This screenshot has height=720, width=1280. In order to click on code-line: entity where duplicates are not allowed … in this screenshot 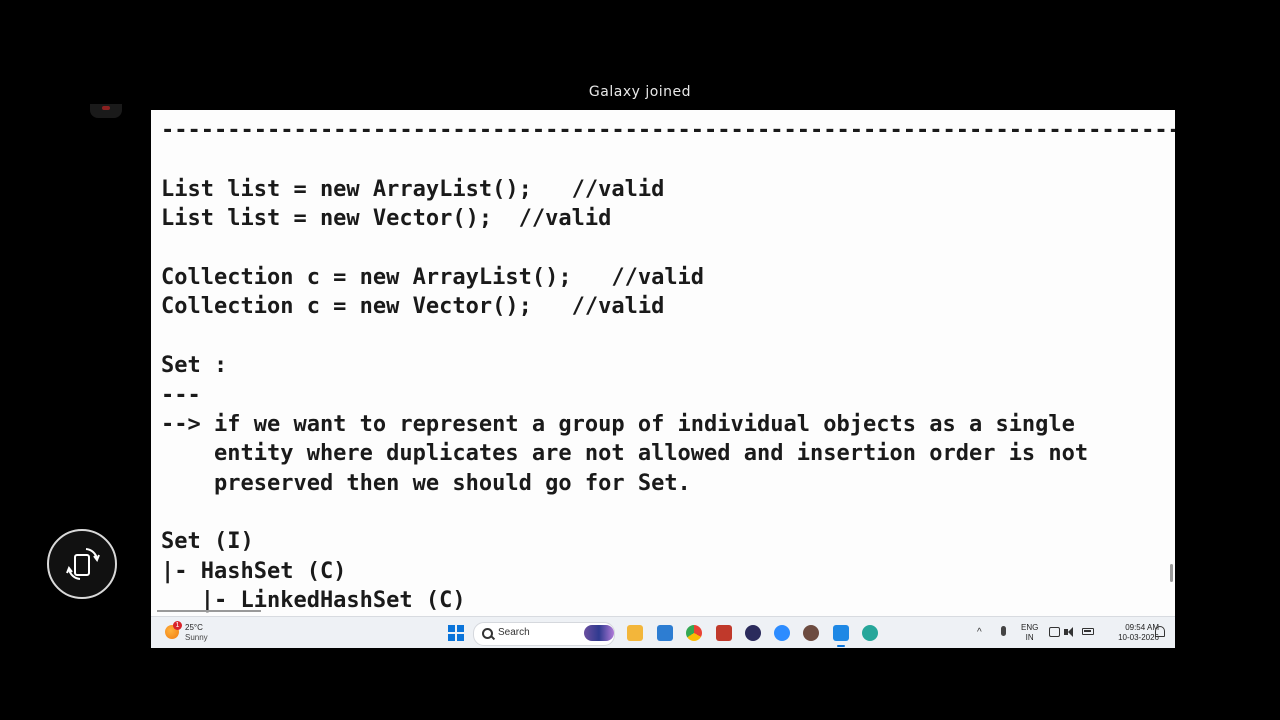, I will do `click(625, 454)`.